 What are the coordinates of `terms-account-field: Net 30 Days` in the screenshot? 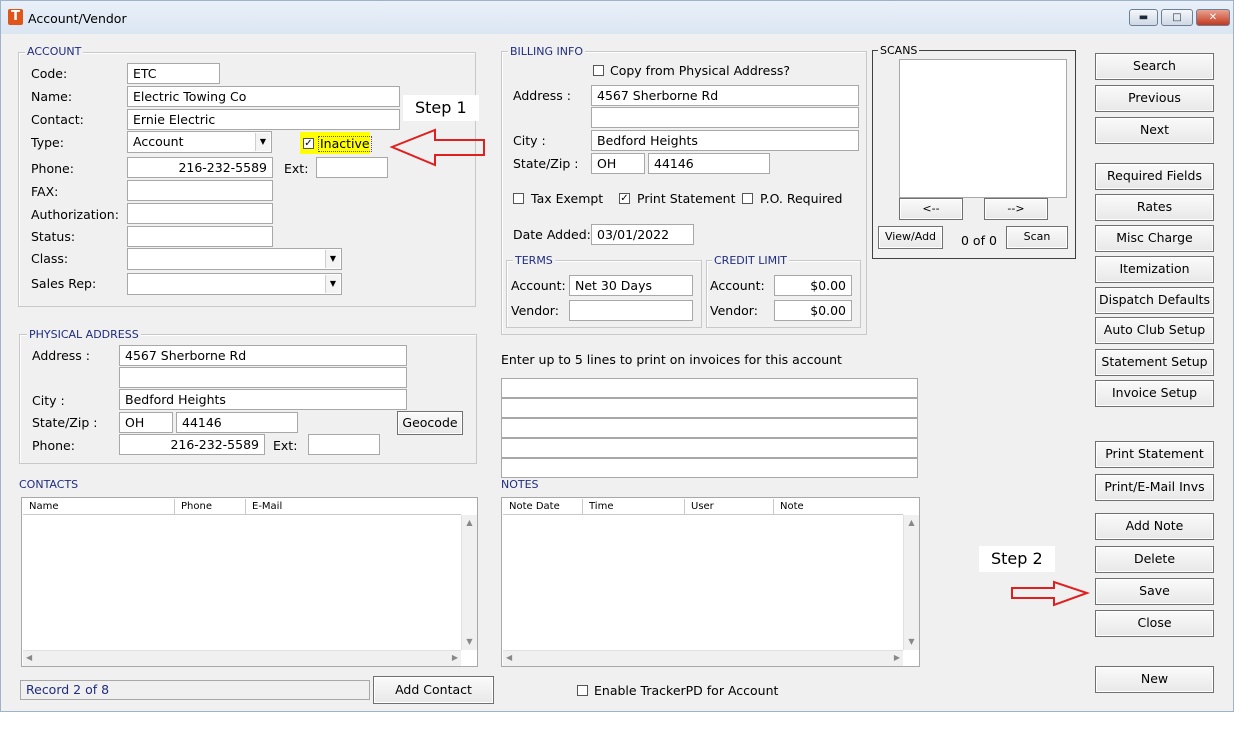 It's located at (631, 285).